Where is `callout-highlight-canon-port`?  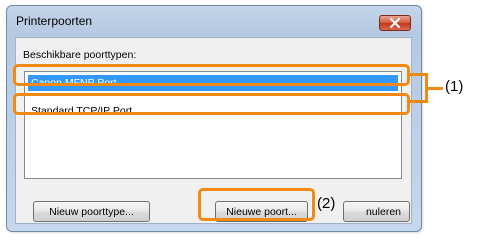 callout-highlight-canon-port is located at coordinates (211, 75).